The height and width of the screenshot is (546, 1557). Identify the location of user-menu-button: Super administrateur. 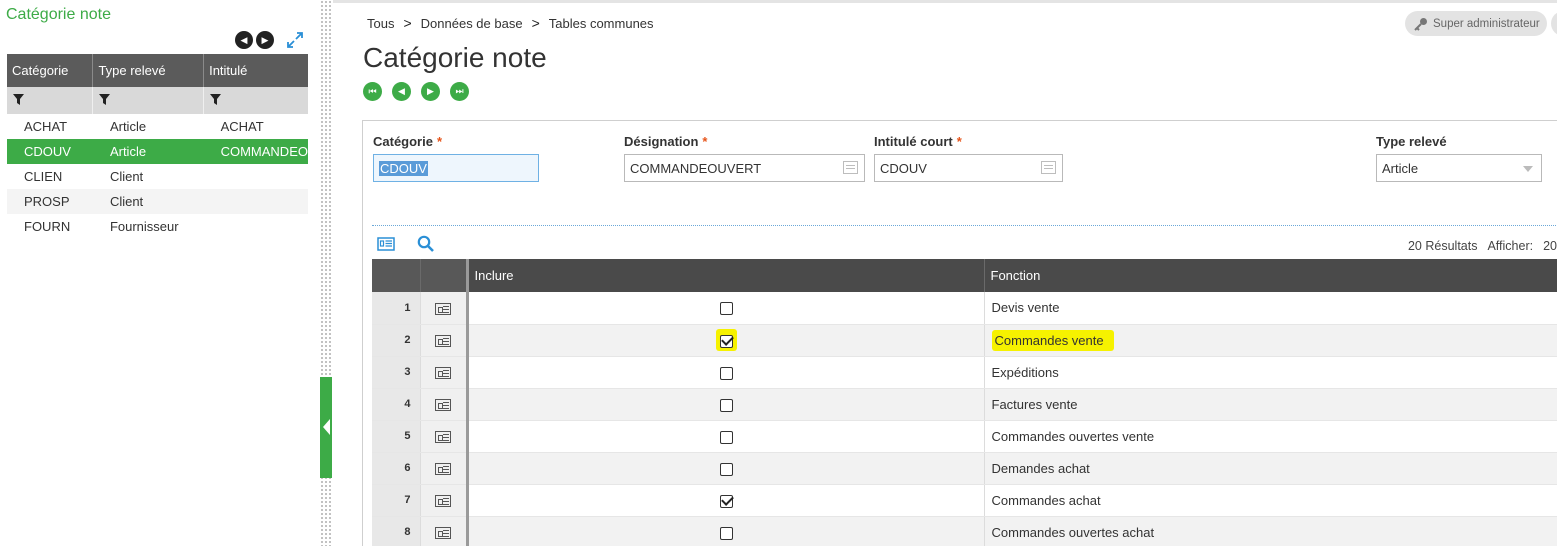
(1476, 23).